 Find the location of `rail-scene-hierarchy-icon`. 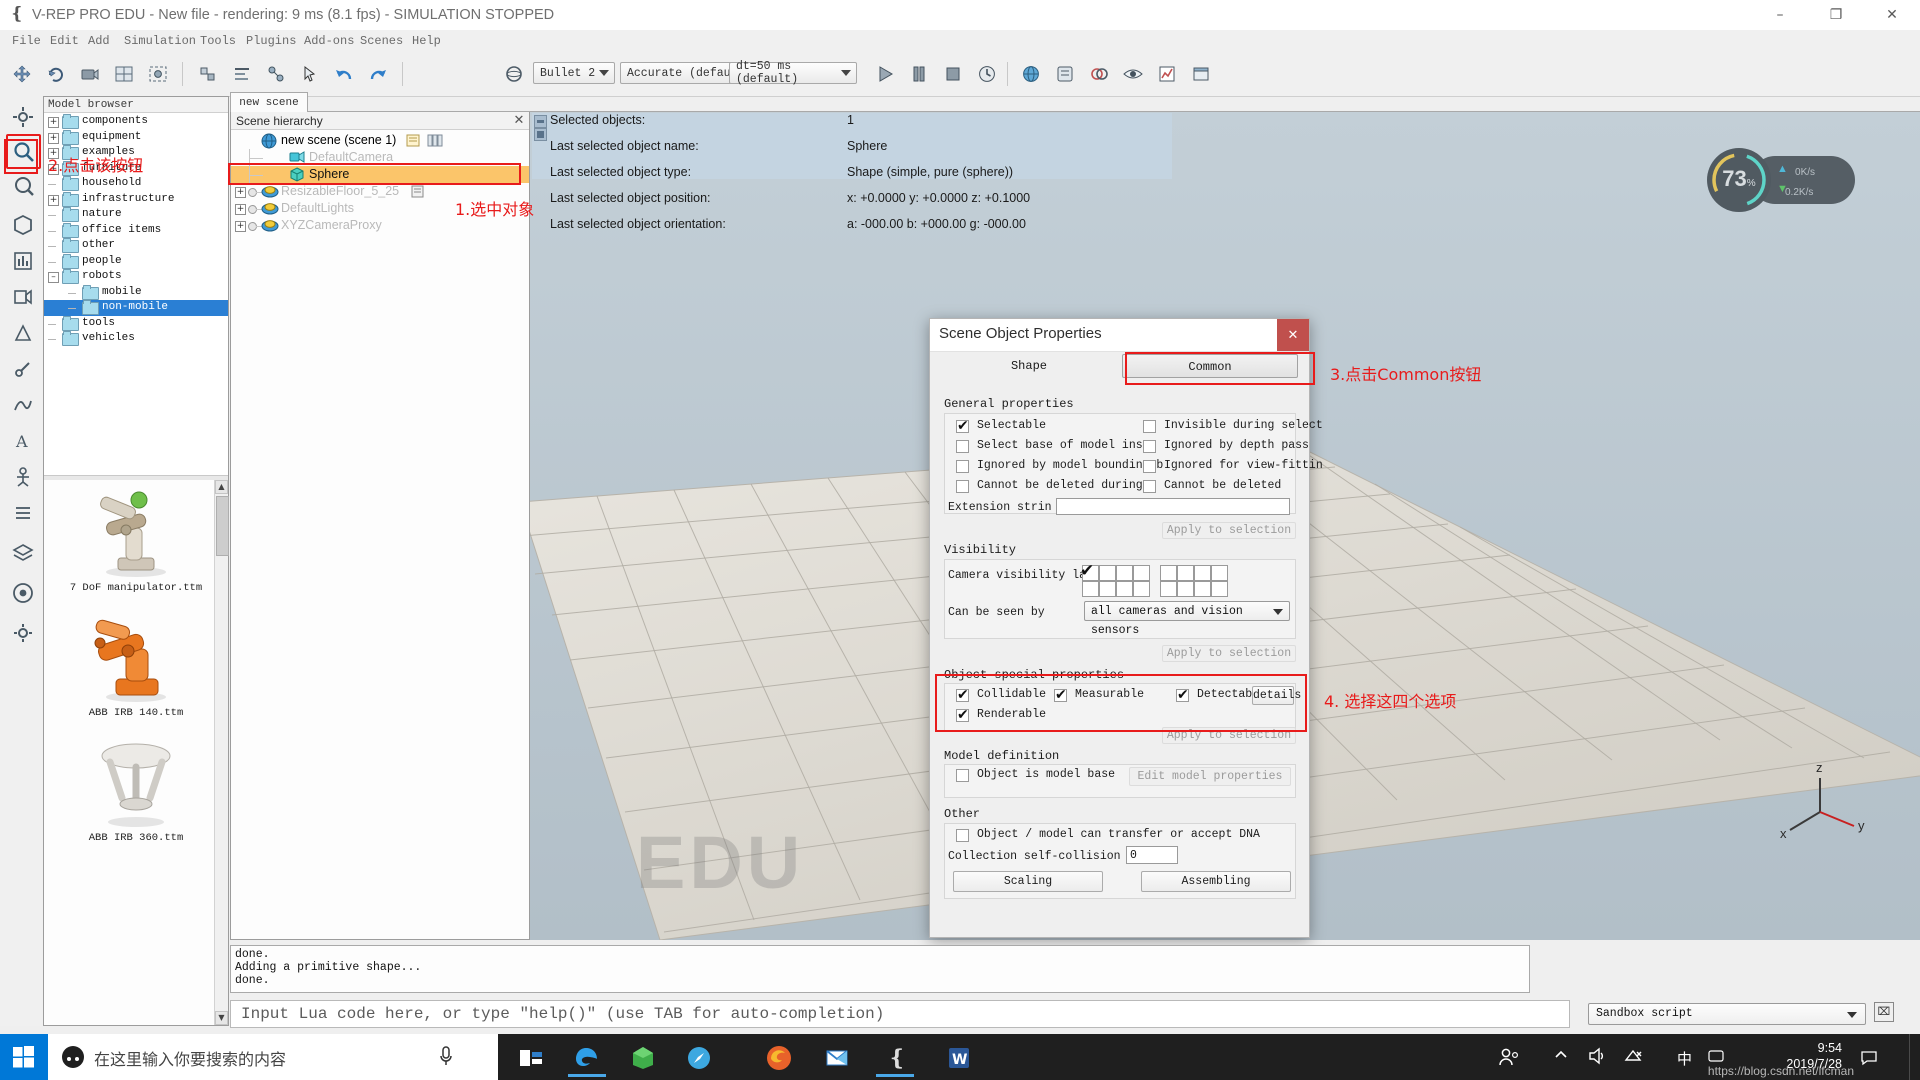

rail-scene-hierarchy-icon is located at coordinates (22, 184).